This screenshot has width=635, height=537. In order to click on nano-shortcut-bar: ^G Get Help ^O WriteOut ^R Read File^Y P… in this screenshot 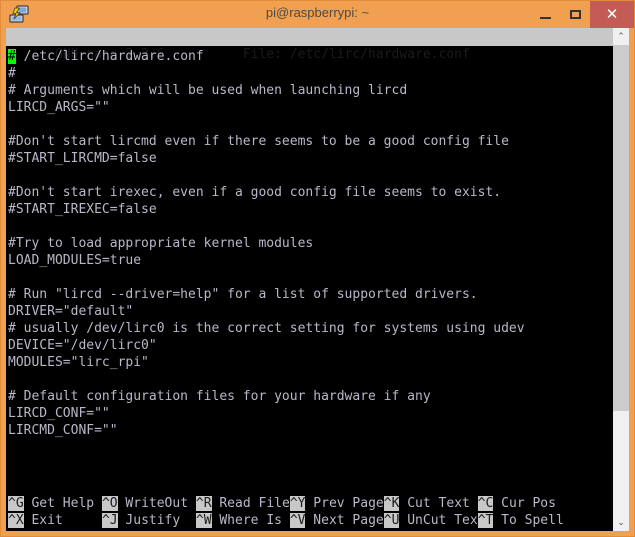, I will do `click(310, 513)`.